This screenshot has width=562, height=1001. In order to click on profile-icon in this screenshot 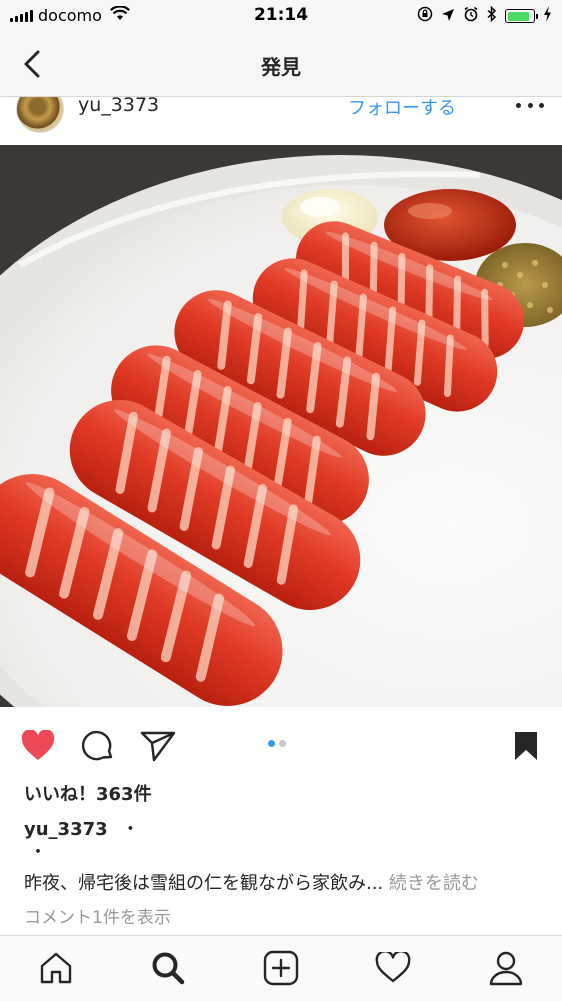, I will do `click(506, 968)`.